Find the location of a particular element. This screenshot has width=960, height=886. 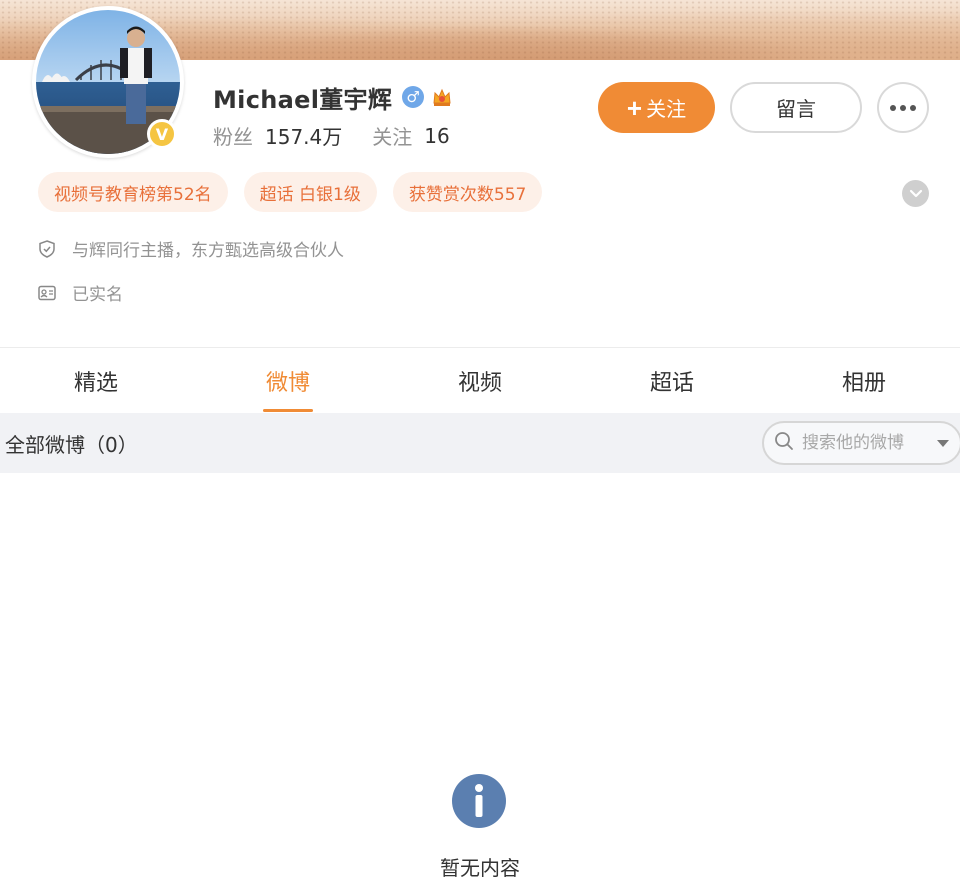

search-icon is located at coordinates (784, 443).